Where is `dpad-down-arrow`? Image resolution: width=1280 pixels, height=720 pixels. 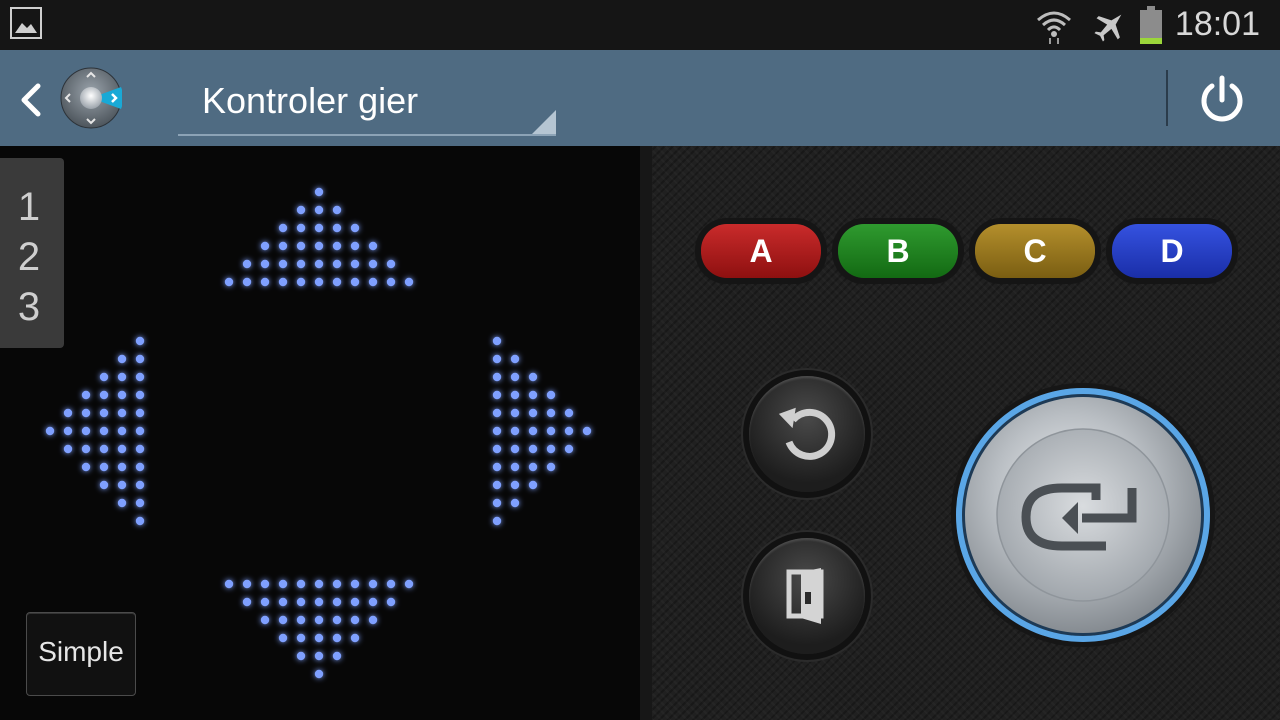 dpad-down-arrow is located at coordinates (319, 629).